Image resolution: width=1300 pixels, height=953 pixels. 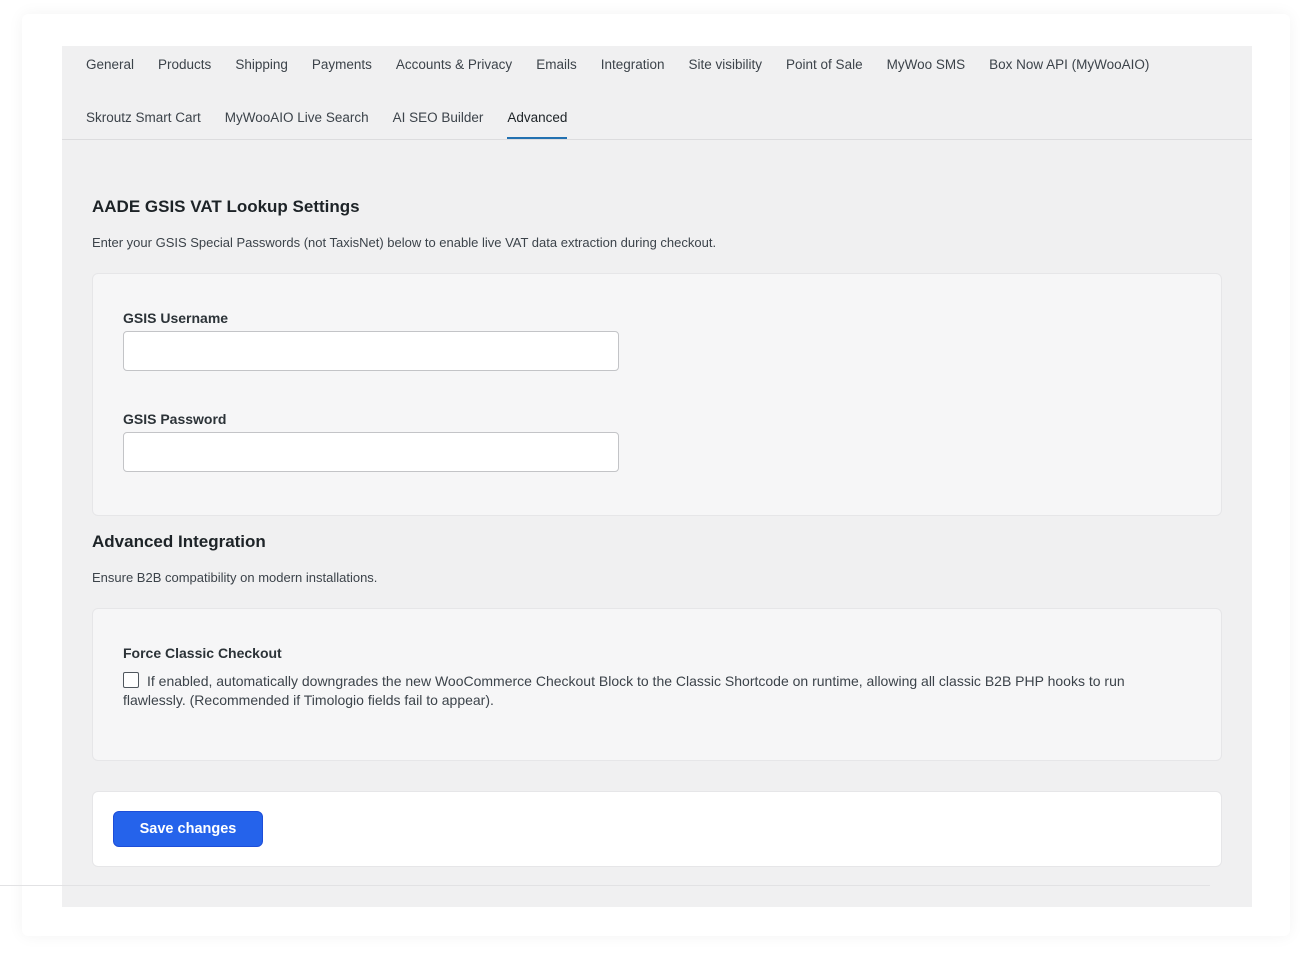 I want to click on tab-box-now-api: Box Now API (MyWooAIO), so click(x=1069, y=72).